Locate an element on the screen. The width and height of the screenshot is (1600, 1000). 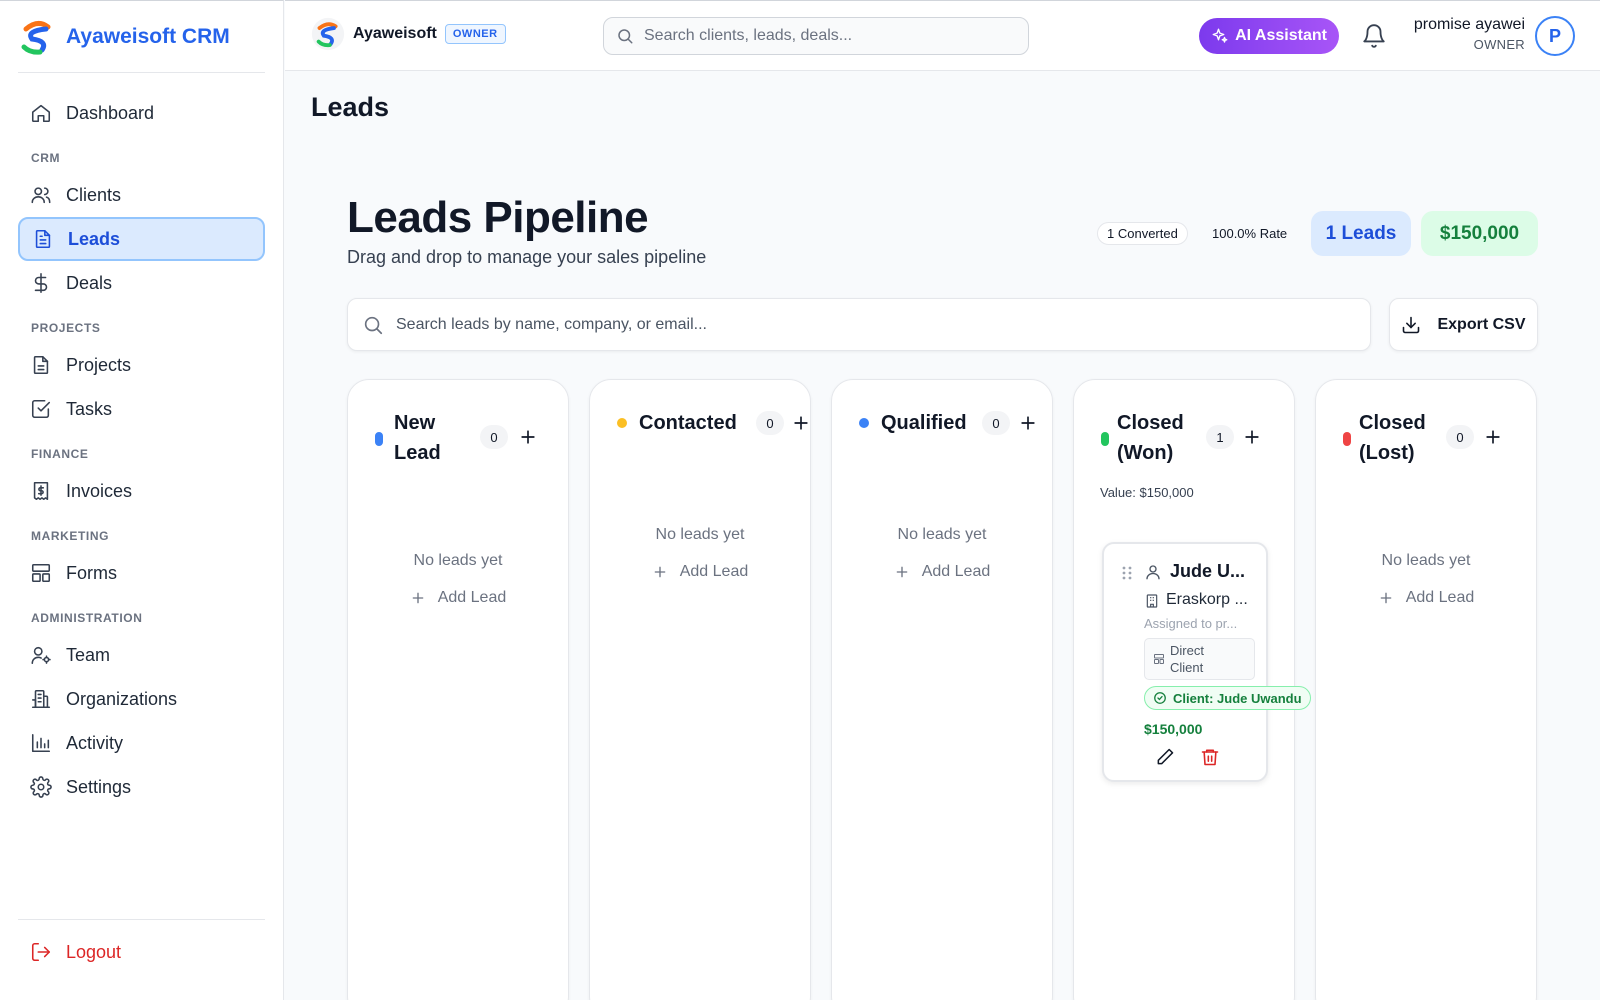
brand-logo-icon is located at coordinates (36, 37).